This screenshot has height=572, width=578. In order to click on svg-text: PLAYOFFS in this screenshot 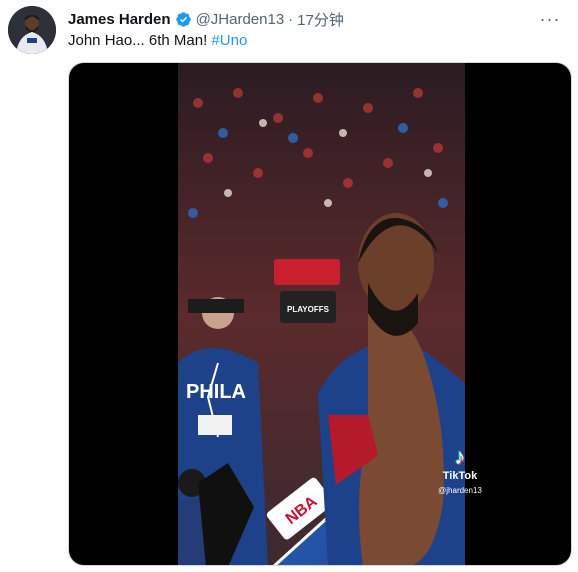, I will do `click(308, 309)`.